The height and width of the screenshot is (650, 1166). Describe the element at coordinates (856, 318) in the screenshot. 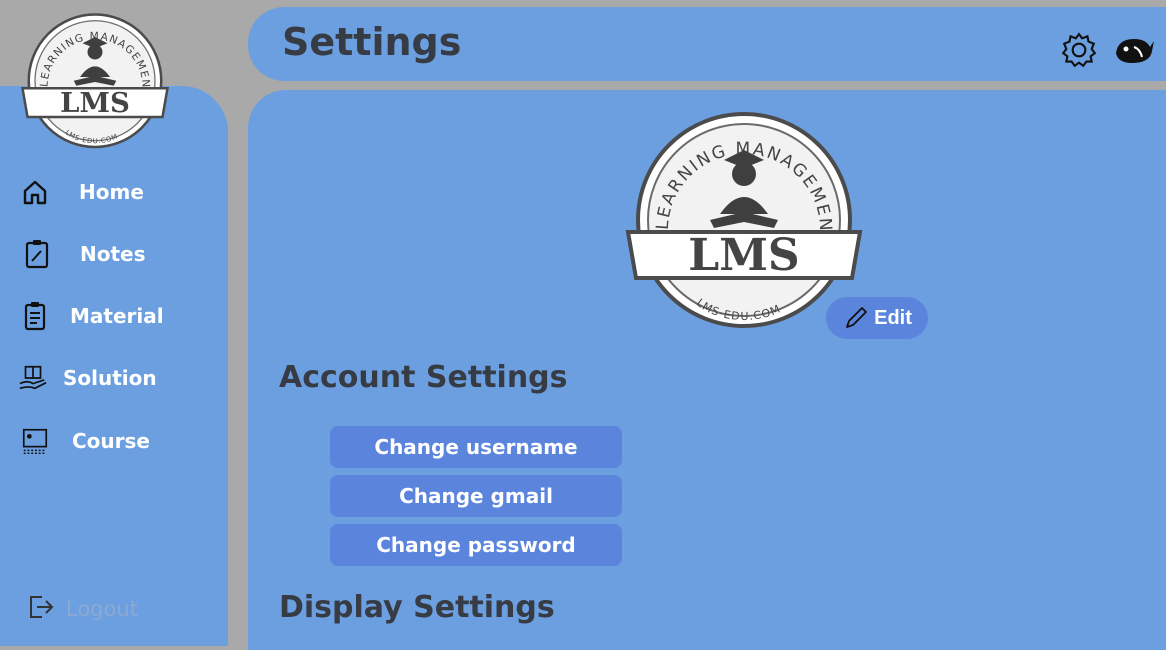

I see `pencil-icon` at that location.